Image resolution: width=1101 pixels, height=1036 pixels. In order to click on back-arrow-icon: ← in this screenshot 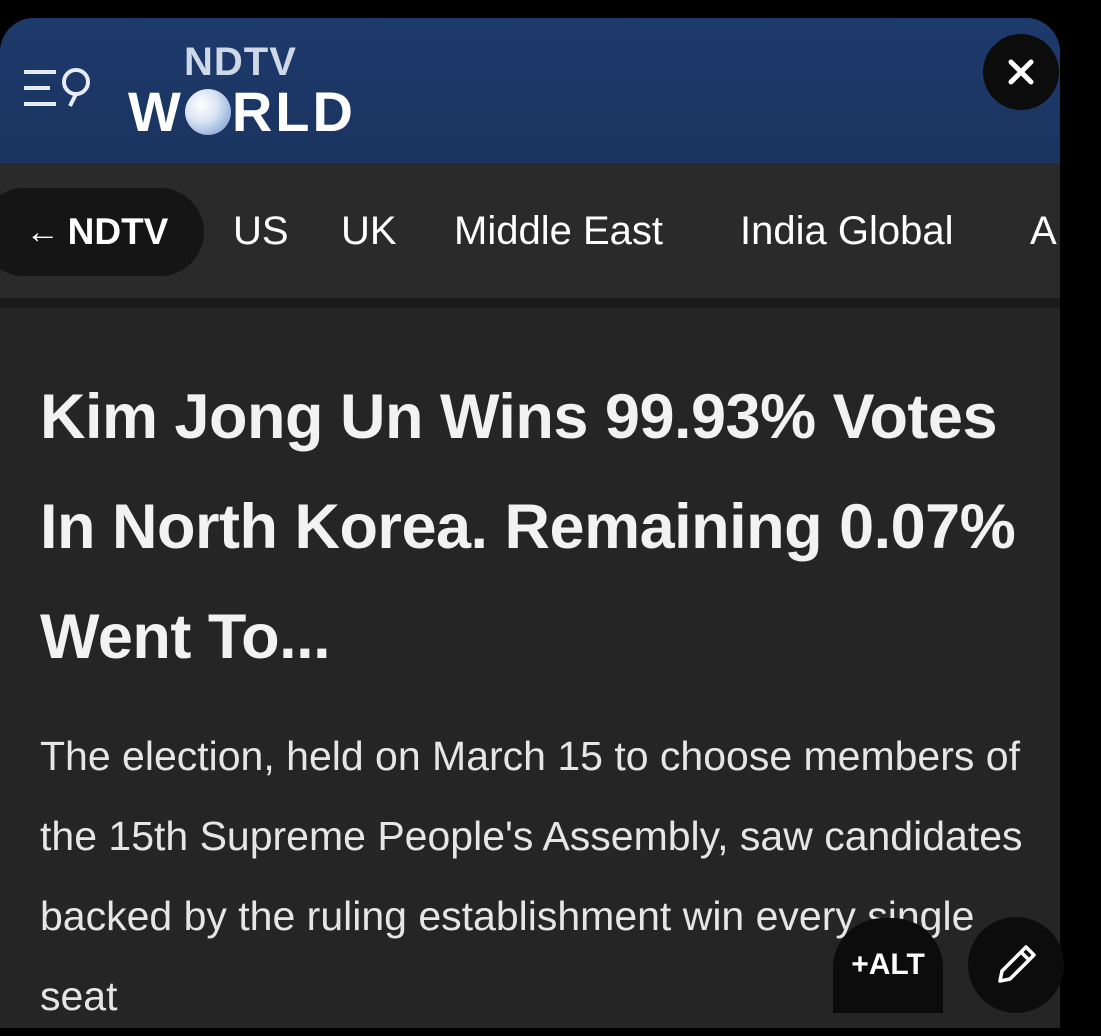, I will do `click(42, 231)`.